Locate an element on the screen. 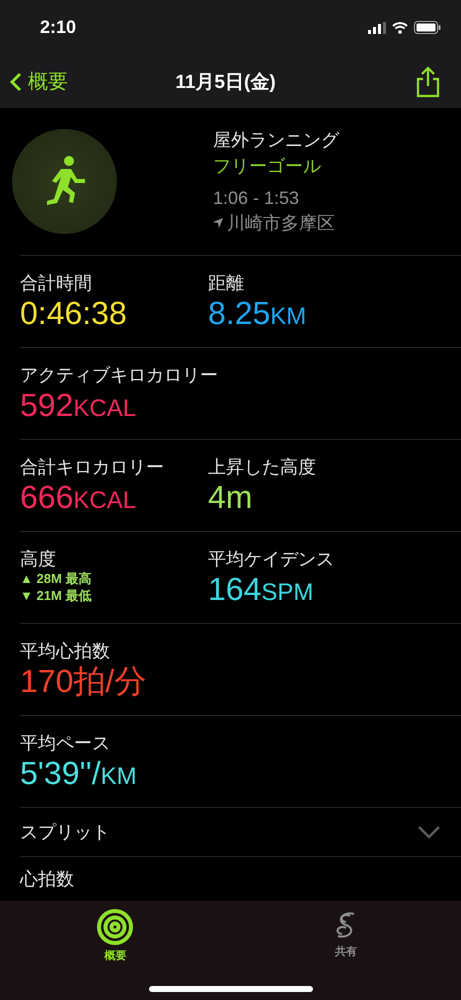  metric-value: 8.25KM is located at coordinates (258, 313).